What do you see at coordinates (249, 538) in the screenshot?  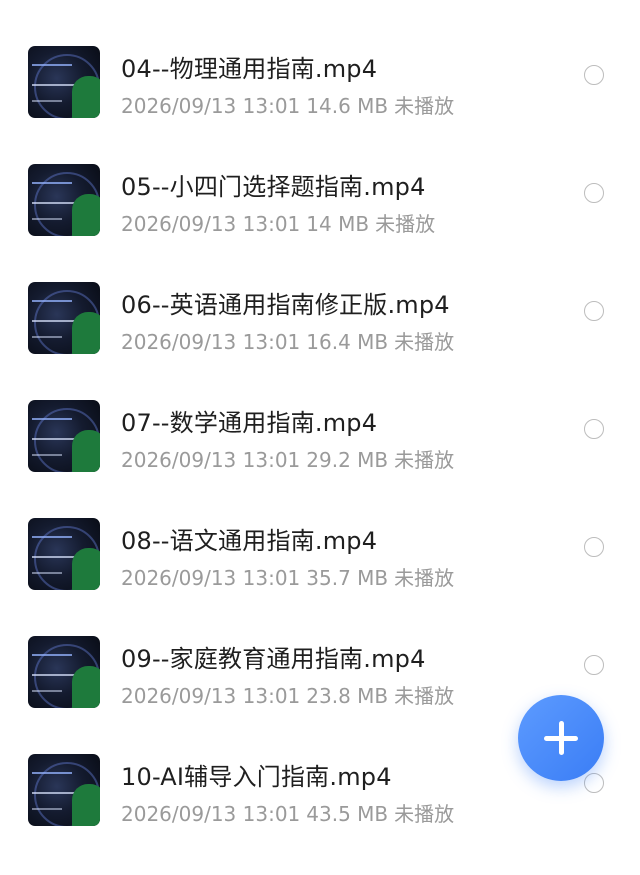 I see `file-title: 08--语文通用指南.mp4` at bounding box center [249, 538].